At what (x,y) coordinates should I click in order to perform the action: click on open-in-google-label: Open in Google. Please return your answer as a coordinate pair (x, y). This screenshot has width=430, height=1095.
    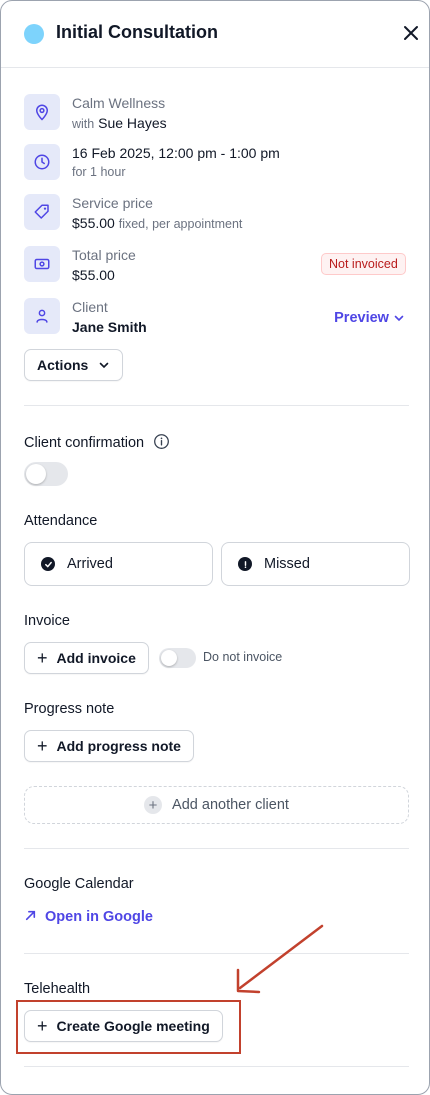
    Looking at the image, I should click on (99, 917).